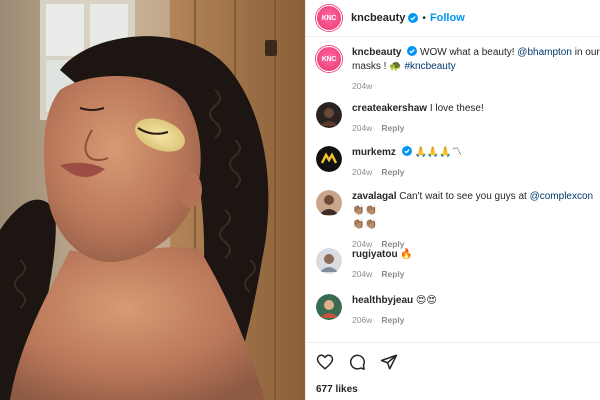 Image resolution: width=600 pixels, height=400 pixels. I want to click on brand-avatar: KNC, so click(329, 18).